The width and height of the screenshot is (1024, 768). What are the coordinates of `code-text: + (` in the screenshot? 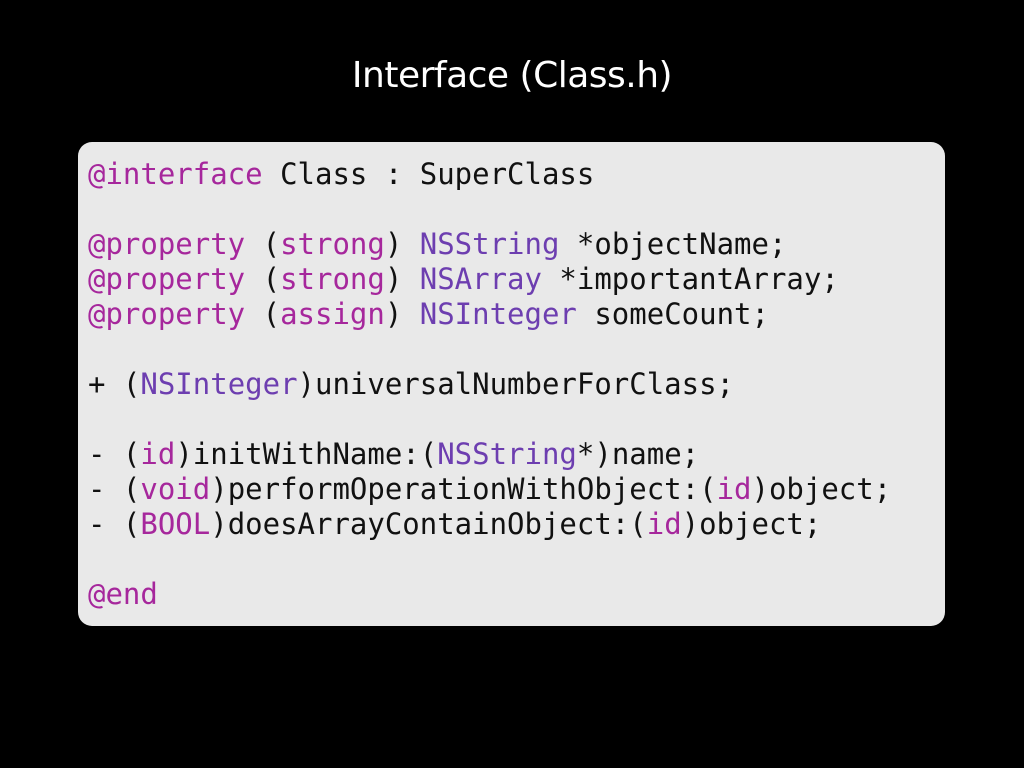 It's located at (114, 384).